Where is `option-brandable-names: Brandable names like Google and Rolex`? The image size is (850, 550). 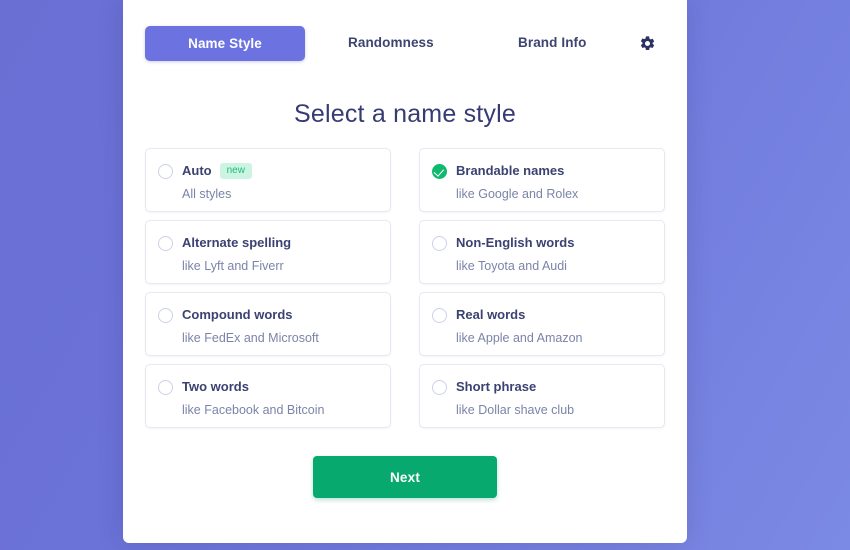 option-brandable-names: Brandable names like Google and Rolex is located at coordinates (542, 180).